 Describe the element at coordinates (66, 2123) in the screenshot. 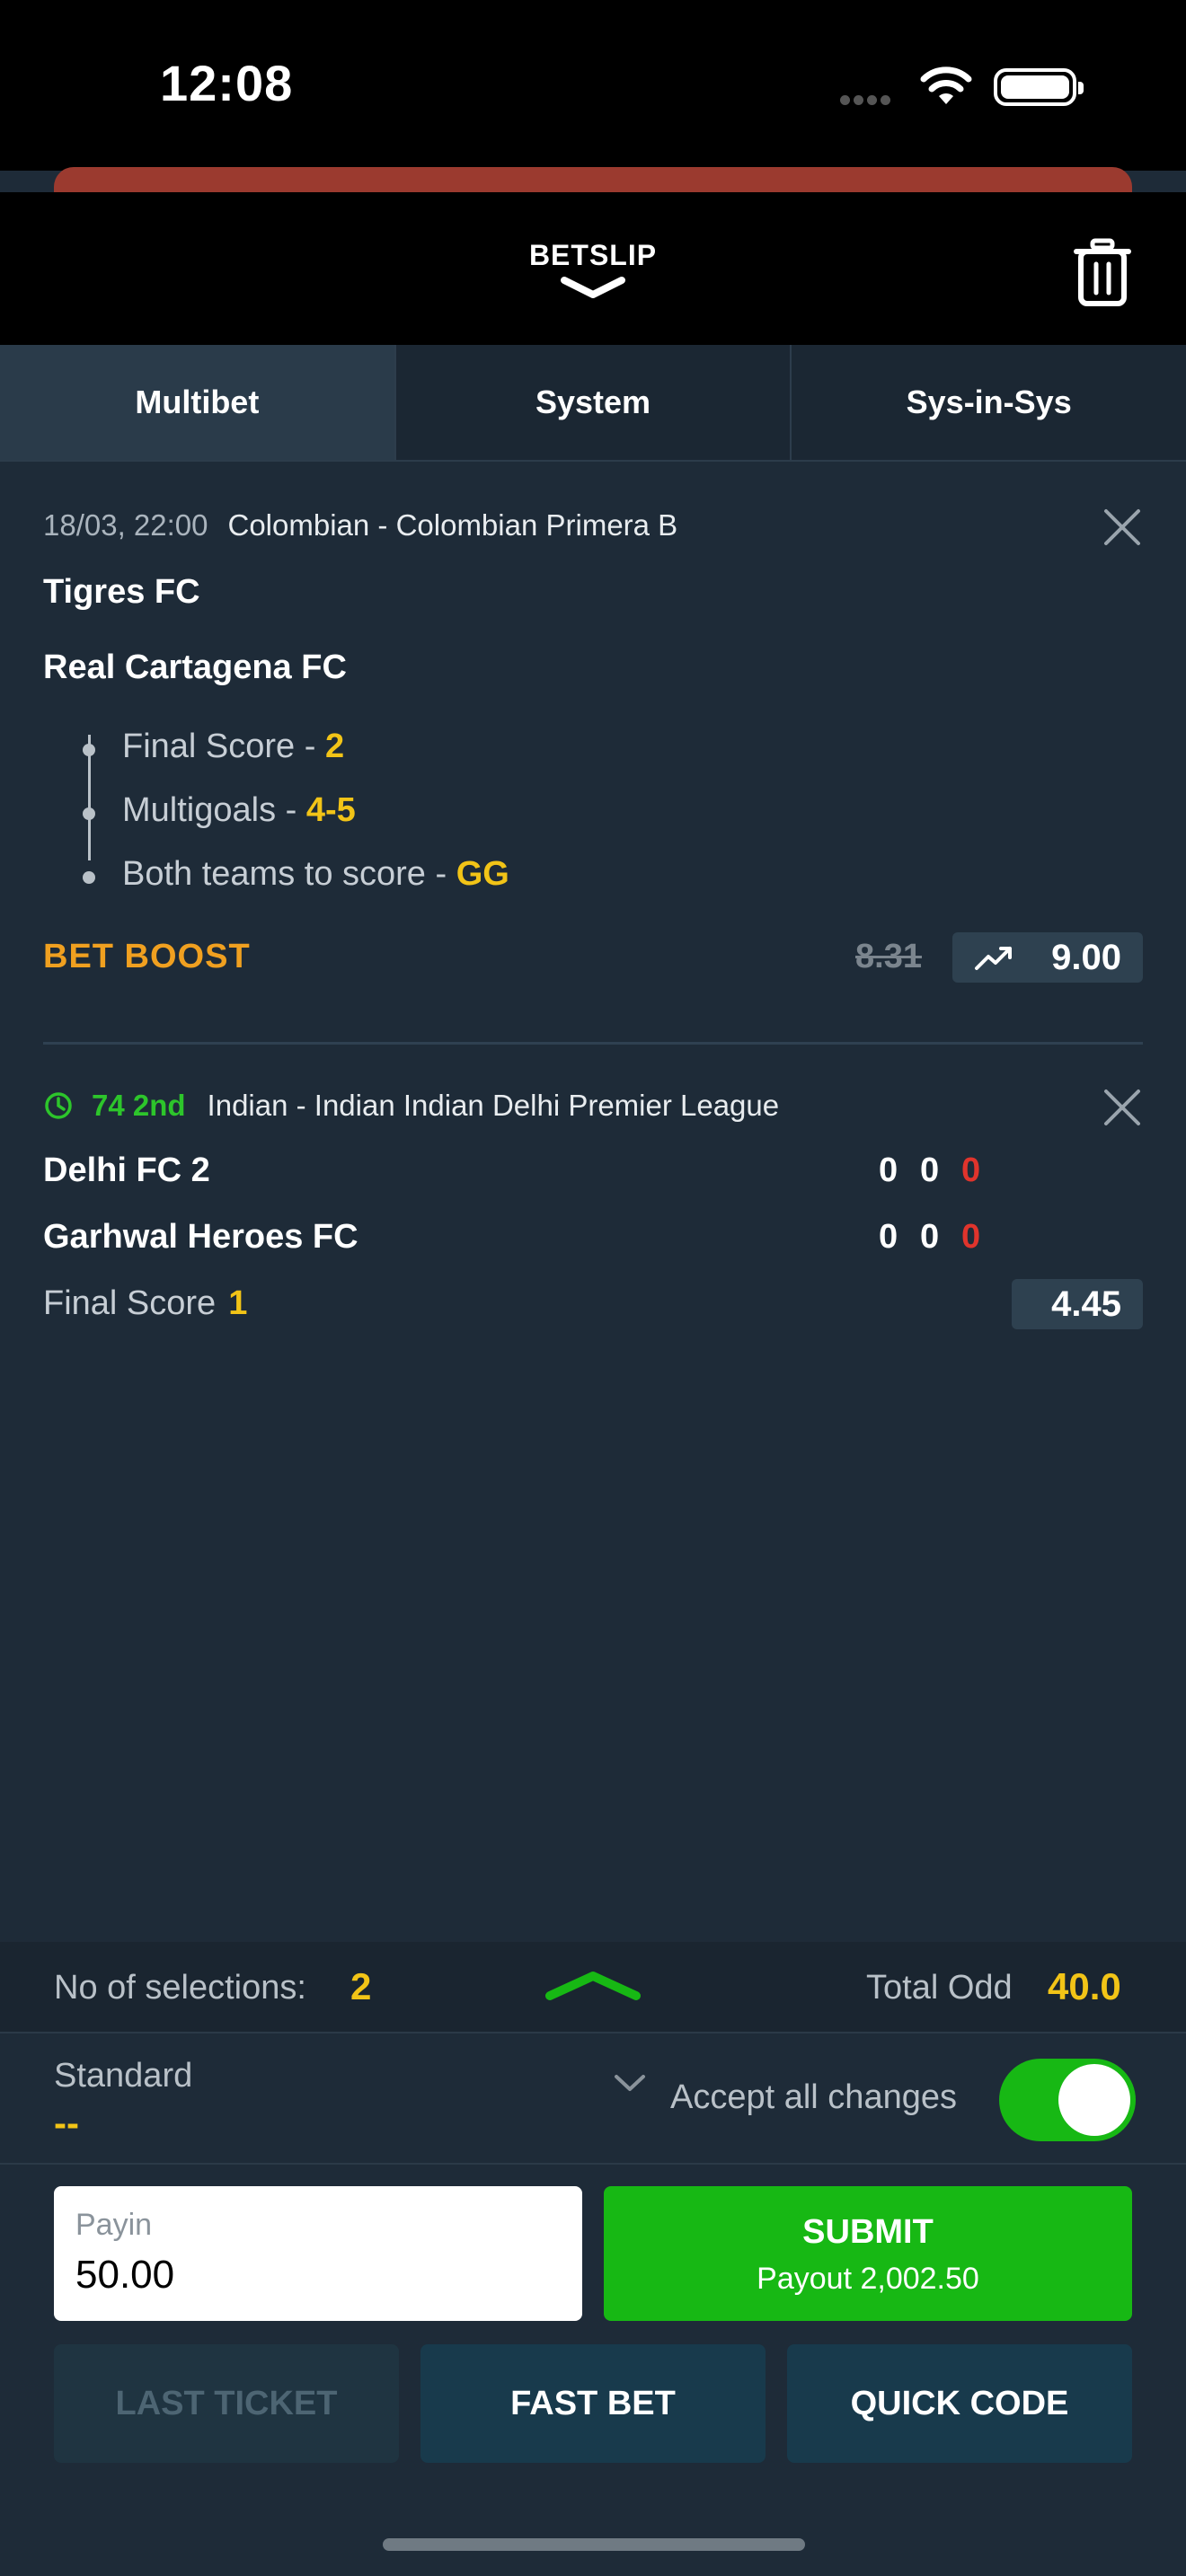

I see `ticket-type-value: --` at that location.